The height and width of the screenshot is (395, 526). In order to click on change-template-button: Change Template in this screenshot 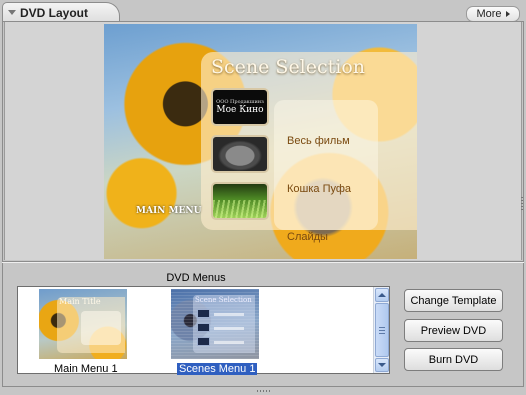, I will do `click(453, 300)`.